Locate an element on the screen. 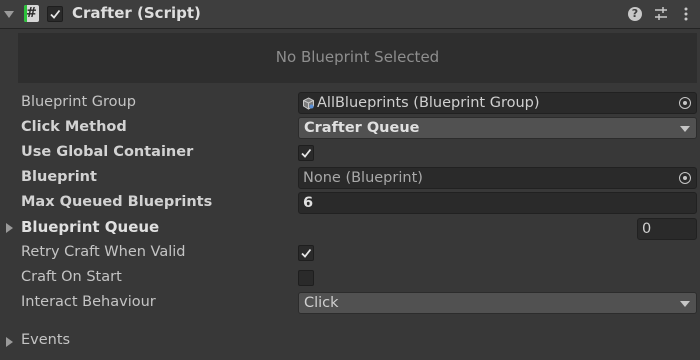 This screenshot has width=700, height=360. component-header: # Crafter (Script) ? is located at coordinates (350, 14).